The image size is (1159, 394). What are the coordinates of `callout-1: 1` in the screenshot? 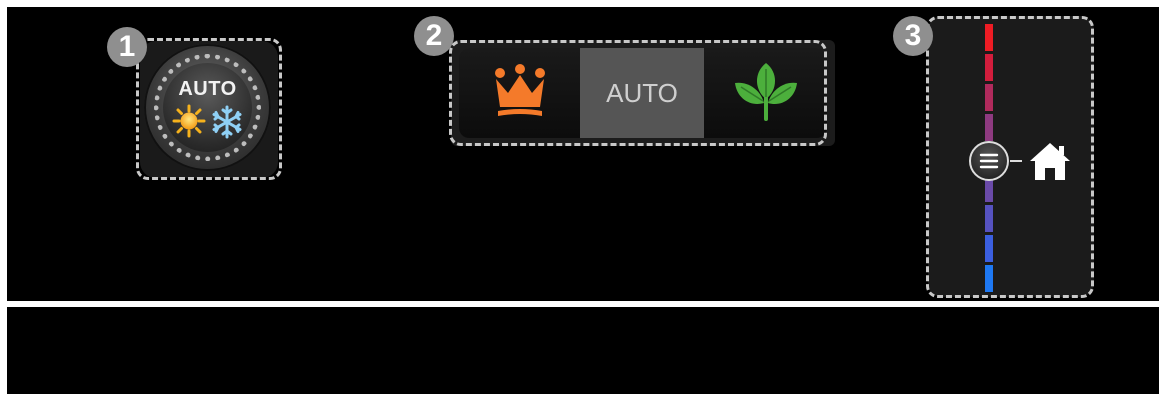 It's located at (127, 47).